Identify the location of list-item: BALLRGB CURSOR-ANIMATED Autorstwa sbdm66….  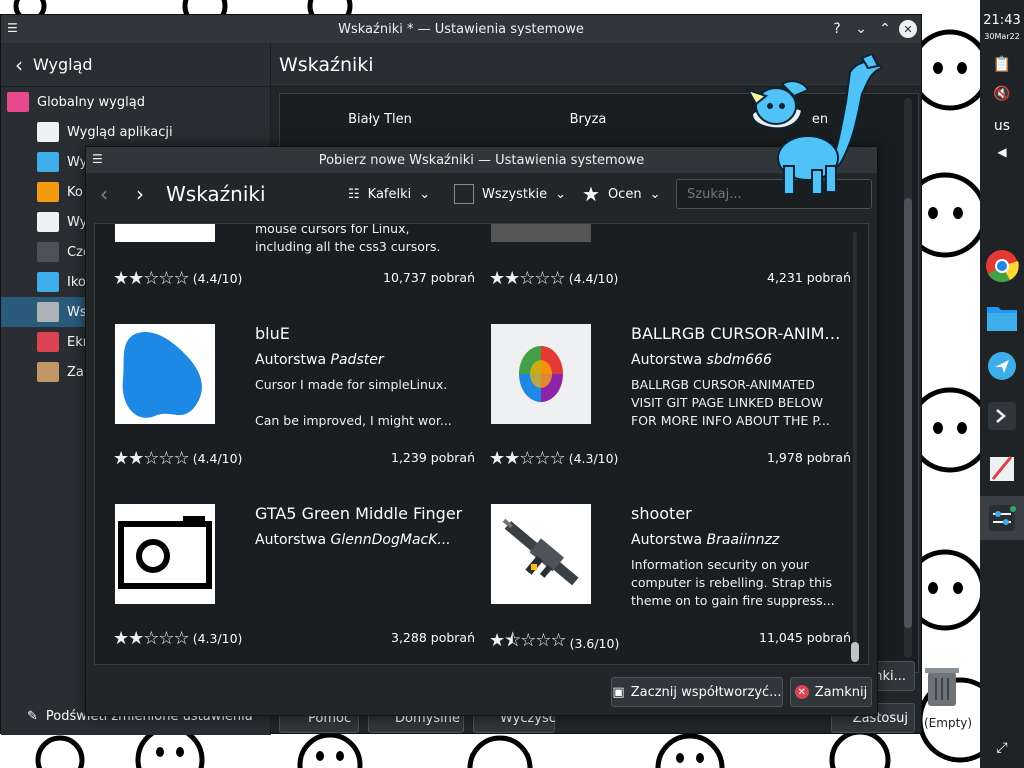
(670, 404).